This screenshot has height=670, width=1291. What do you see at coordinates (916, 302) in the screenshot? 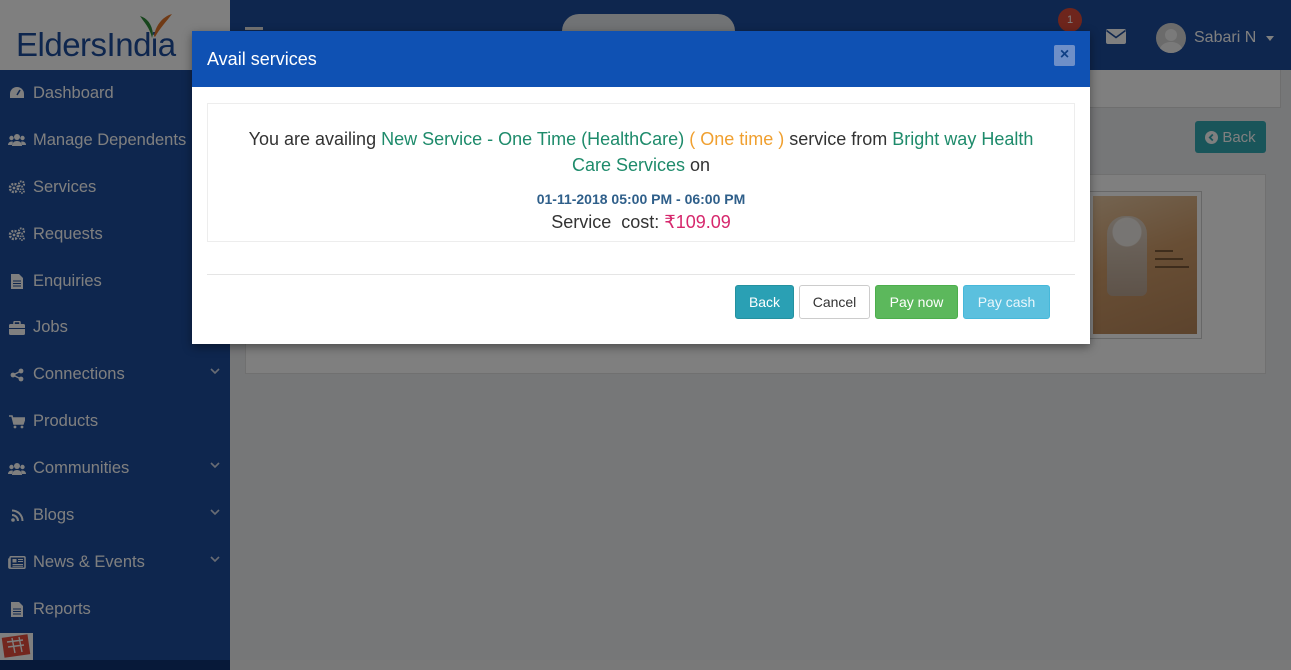
I see `pay-now-button: Pay now` at bounding box center [916, 302].